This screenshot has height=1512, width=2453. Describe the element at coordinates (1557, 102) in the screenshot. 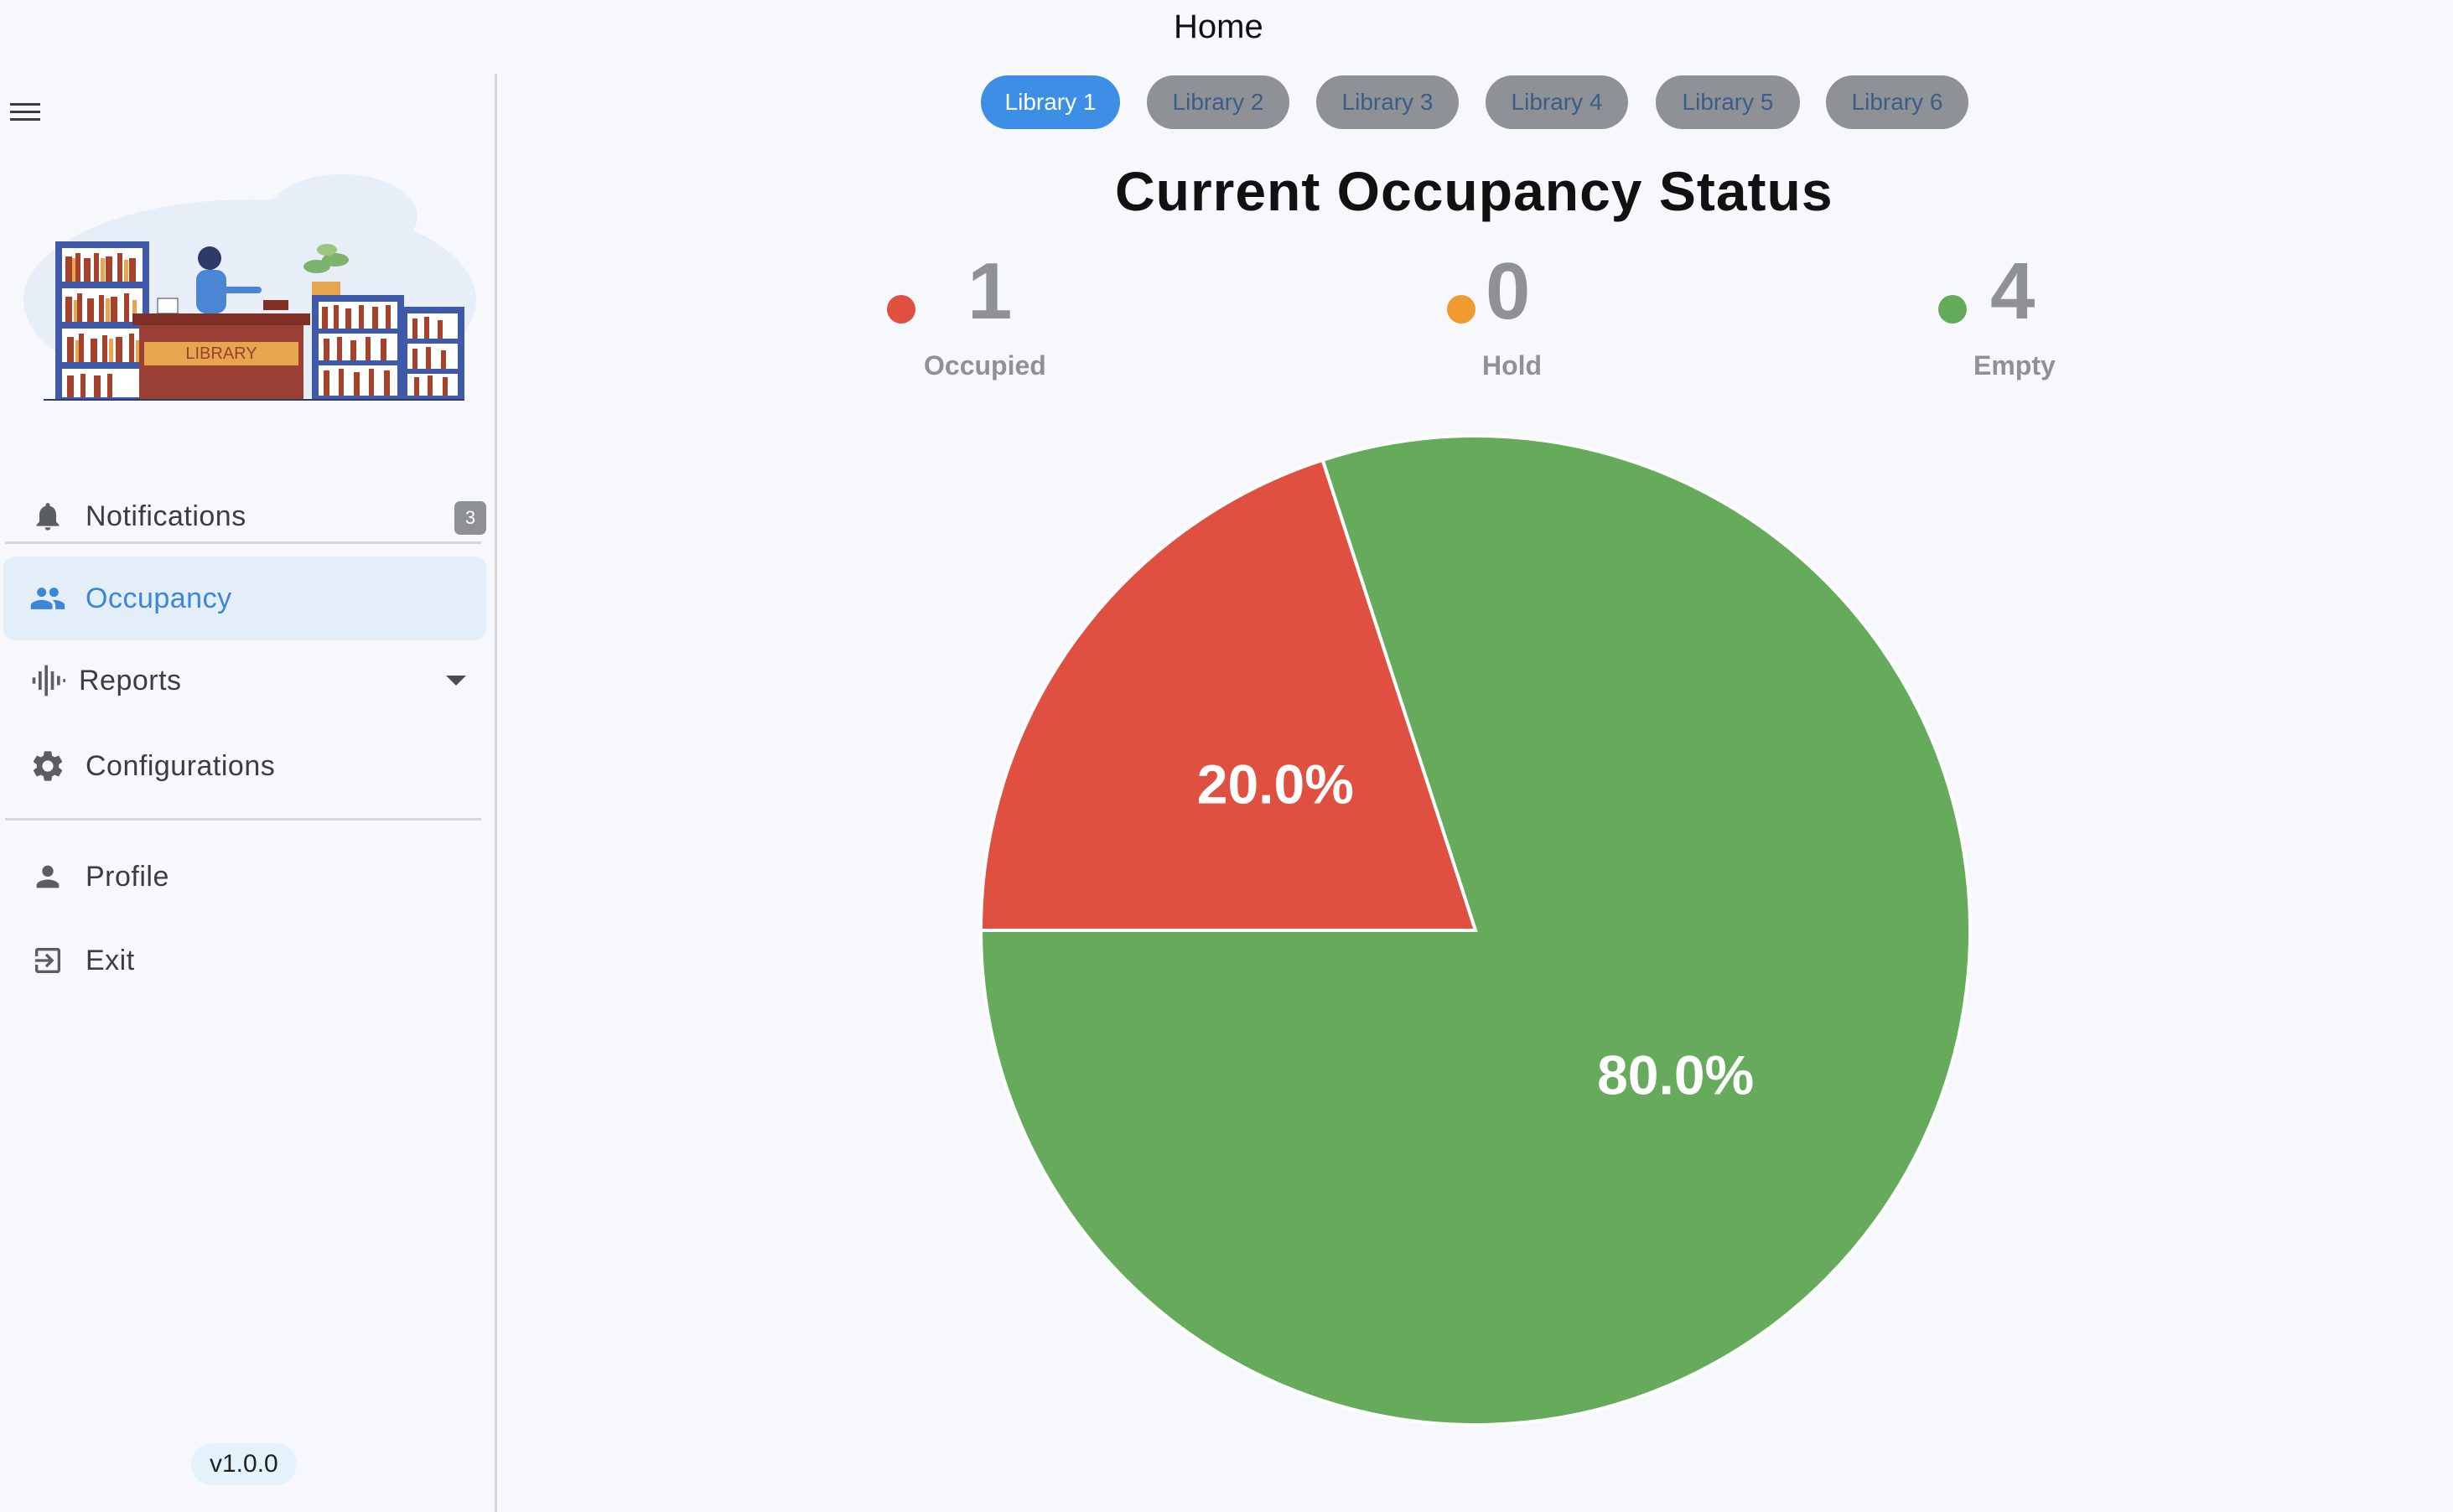

I see `tab-library-4: Library 4` at that location.